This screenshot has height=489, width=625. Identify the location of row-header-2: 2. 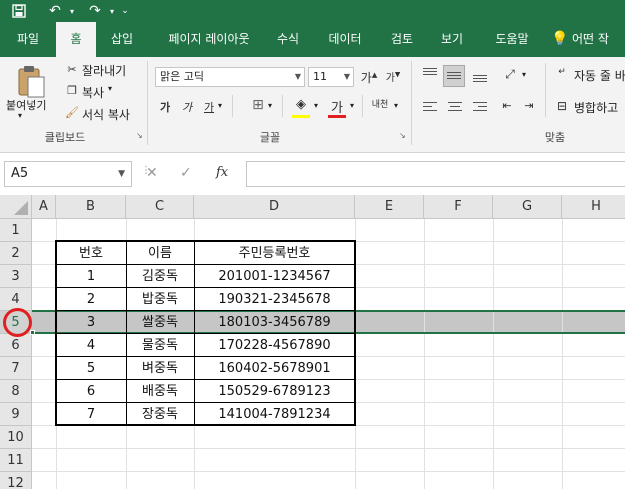
(16, 253).